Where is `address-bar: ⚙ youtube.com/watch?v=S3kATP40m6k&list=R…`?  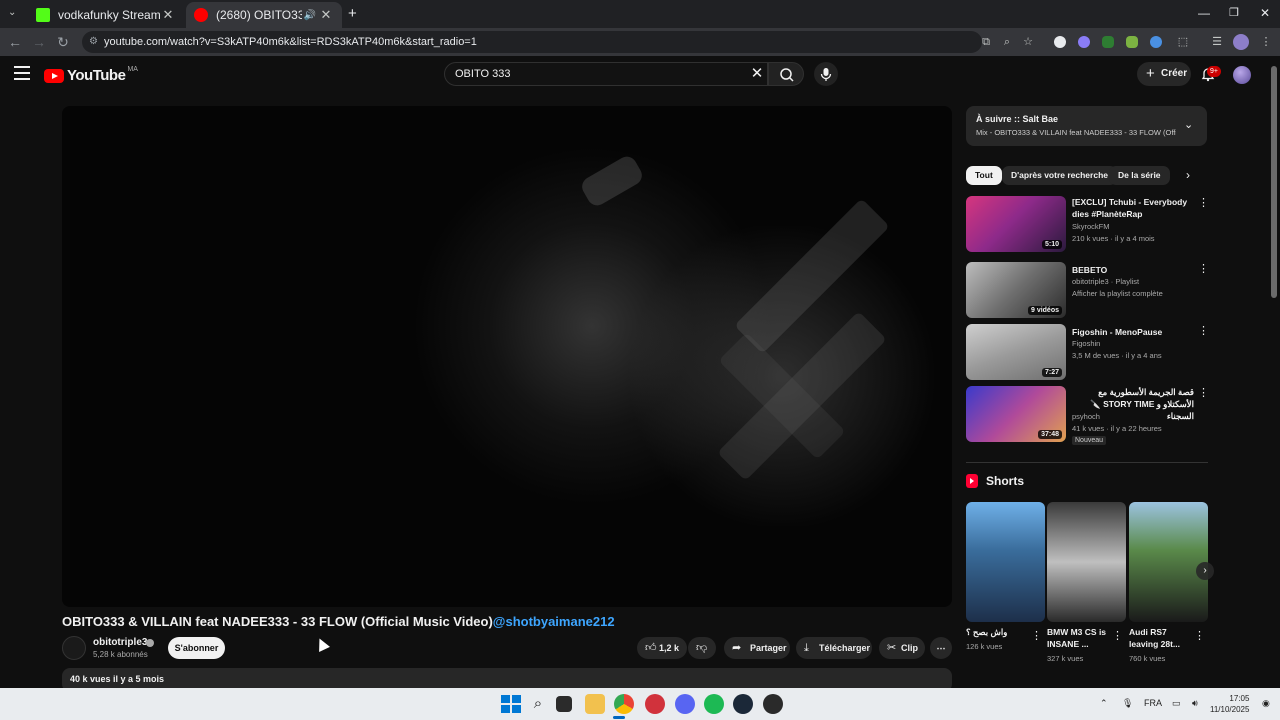 address-bar: ⚙ youtube.com/watch?v=S3kATP40m6k&list=R… is located at coordinates (532, 42).